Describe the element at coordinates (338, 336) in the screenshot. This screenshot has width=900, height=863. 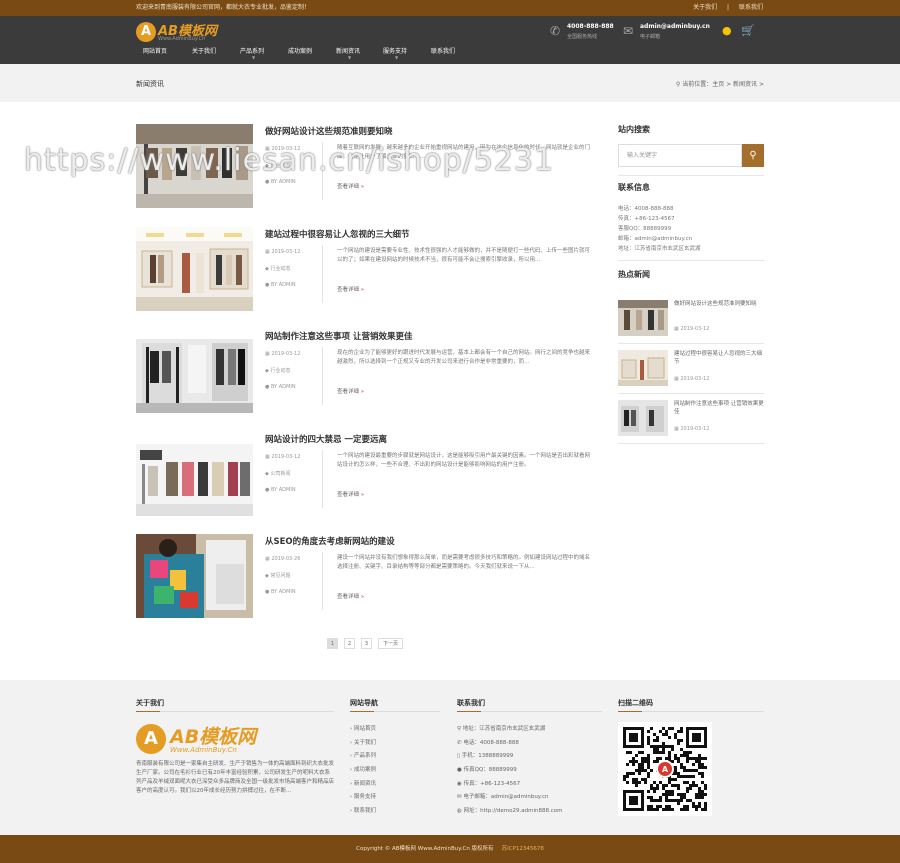
I see `article-title: 网站制作注意这些事项 让营销效果更佳` at that location.